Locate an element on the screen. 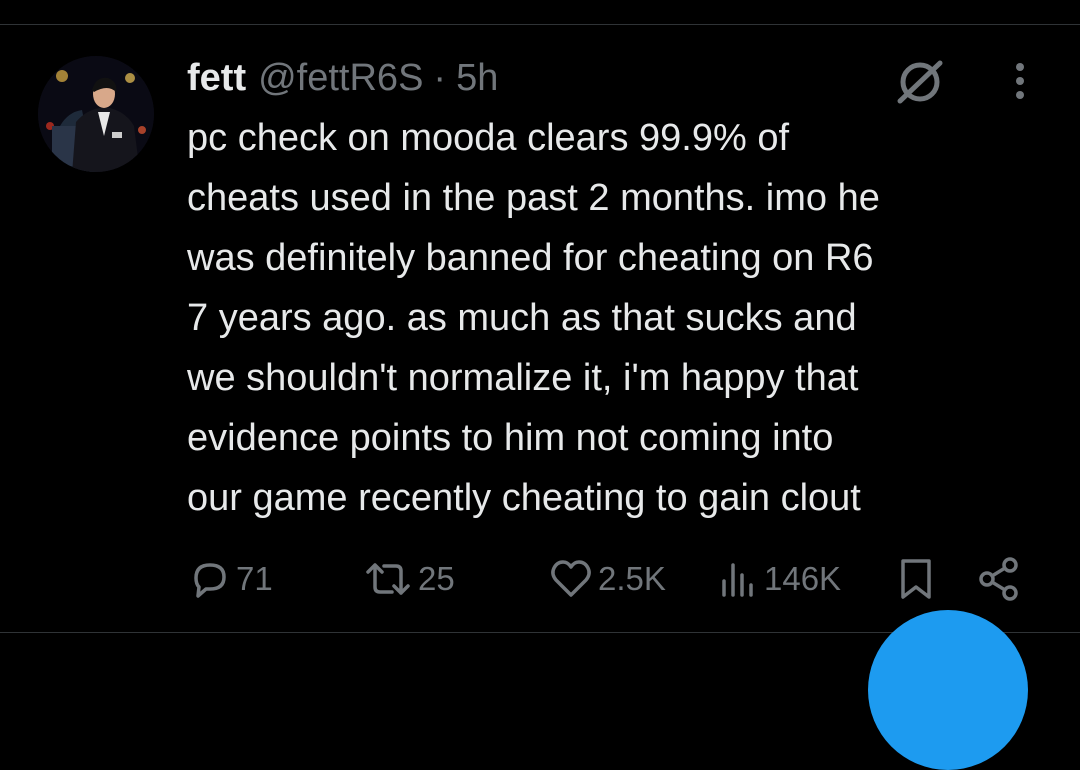  reply-button: 71 is located at coordinates (230, 579).